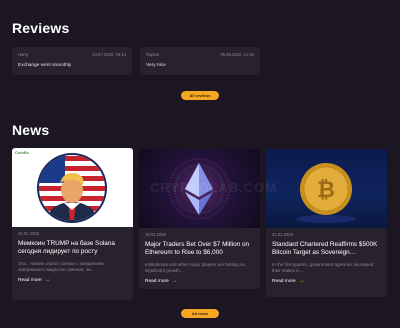  I want to click on news-source-label: CoinEx, so click(22, 152).